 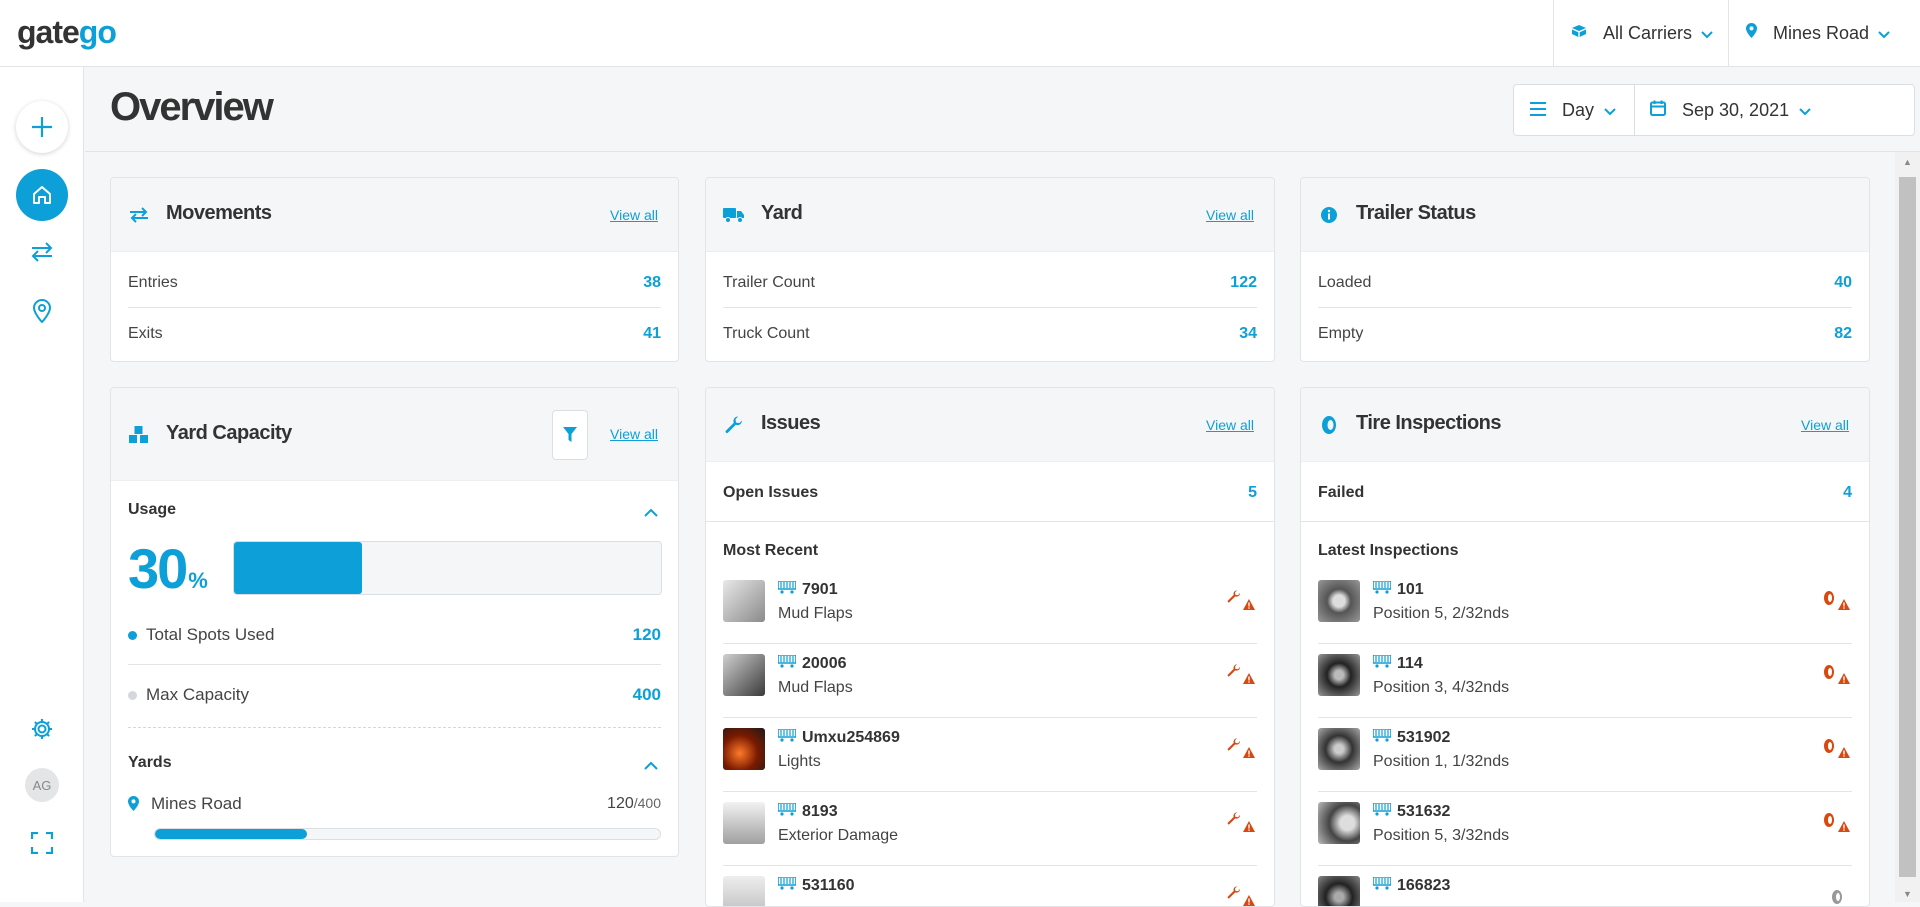 What do you see at coordinates (634, 215) in the screenshot?
I see `movements-view-all-link: View all` at bounding box center [634, 215].